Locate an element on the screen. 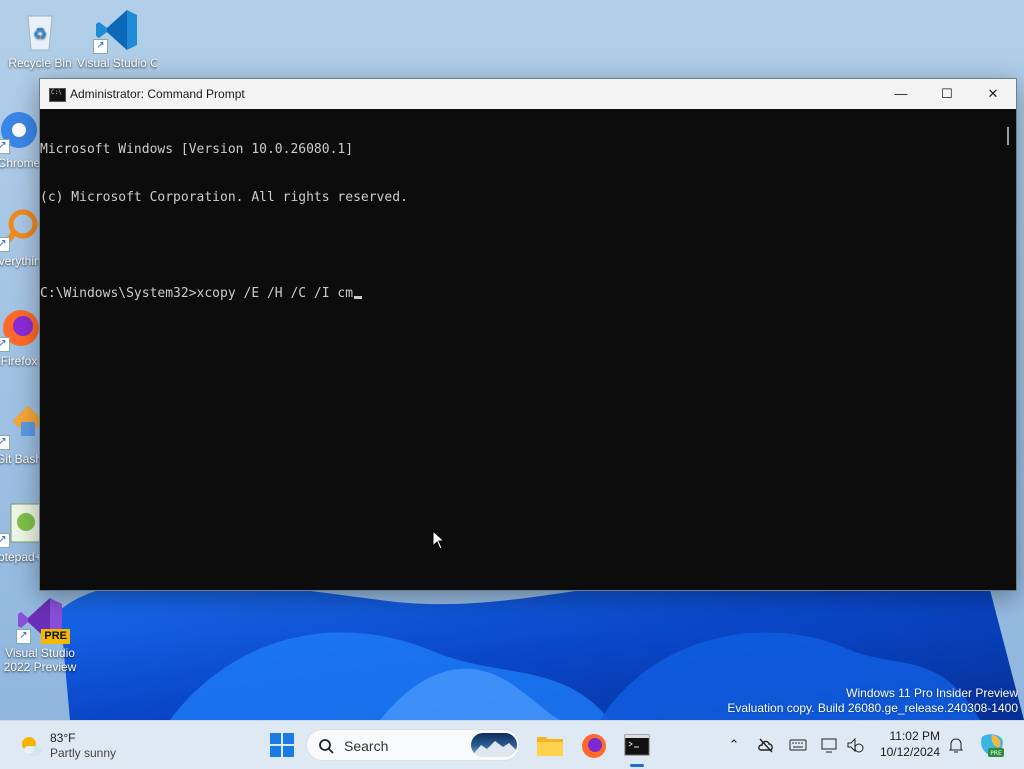 The height and width of the screenshot is (769, 1024). clock-time: 11:02 PM is located at coordinates (915, 736).